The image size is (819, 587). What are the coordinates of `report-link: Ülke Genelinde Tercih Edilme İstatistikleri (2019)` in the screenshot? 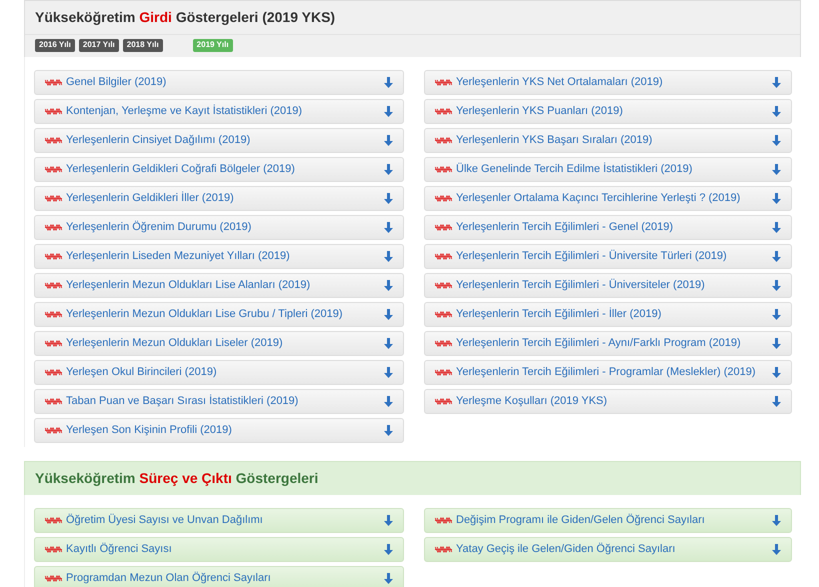 It's located at (608, 169).